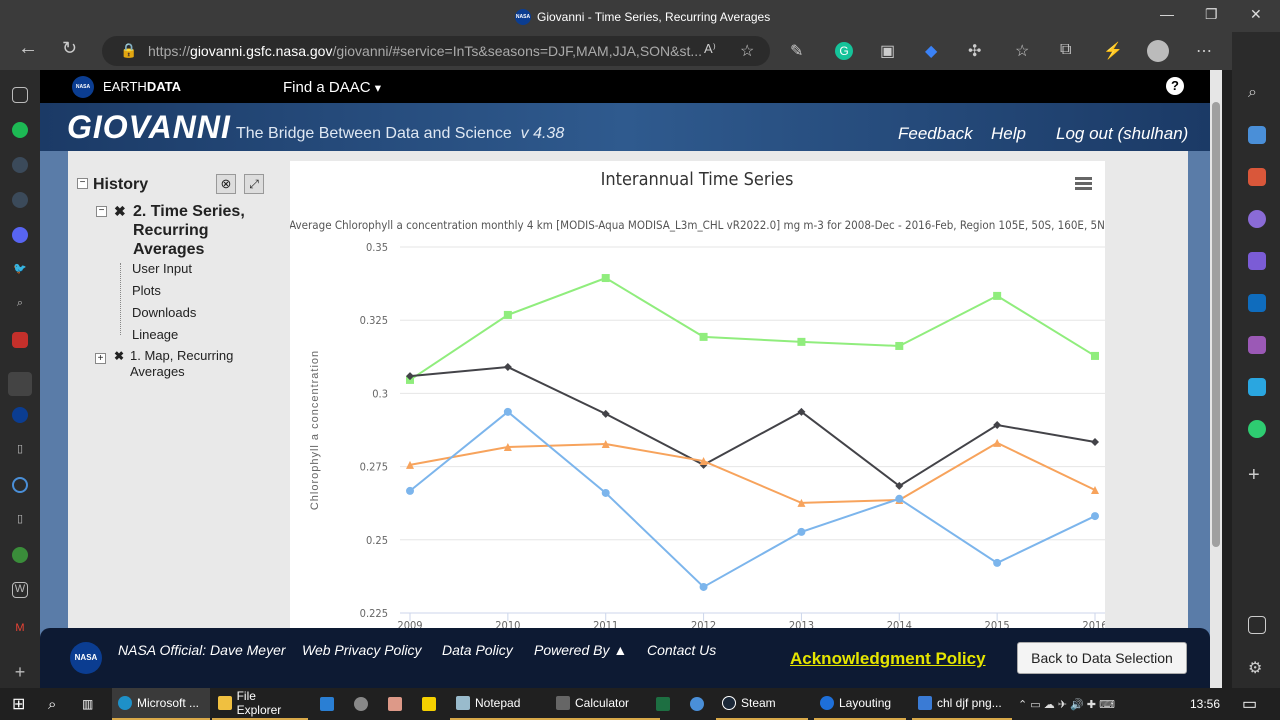 The height and width of the screenshot is (720, 1280). Describe the element at coordinates (1175, 86) in the screenshot. I see `help-icon: ?` at that location.